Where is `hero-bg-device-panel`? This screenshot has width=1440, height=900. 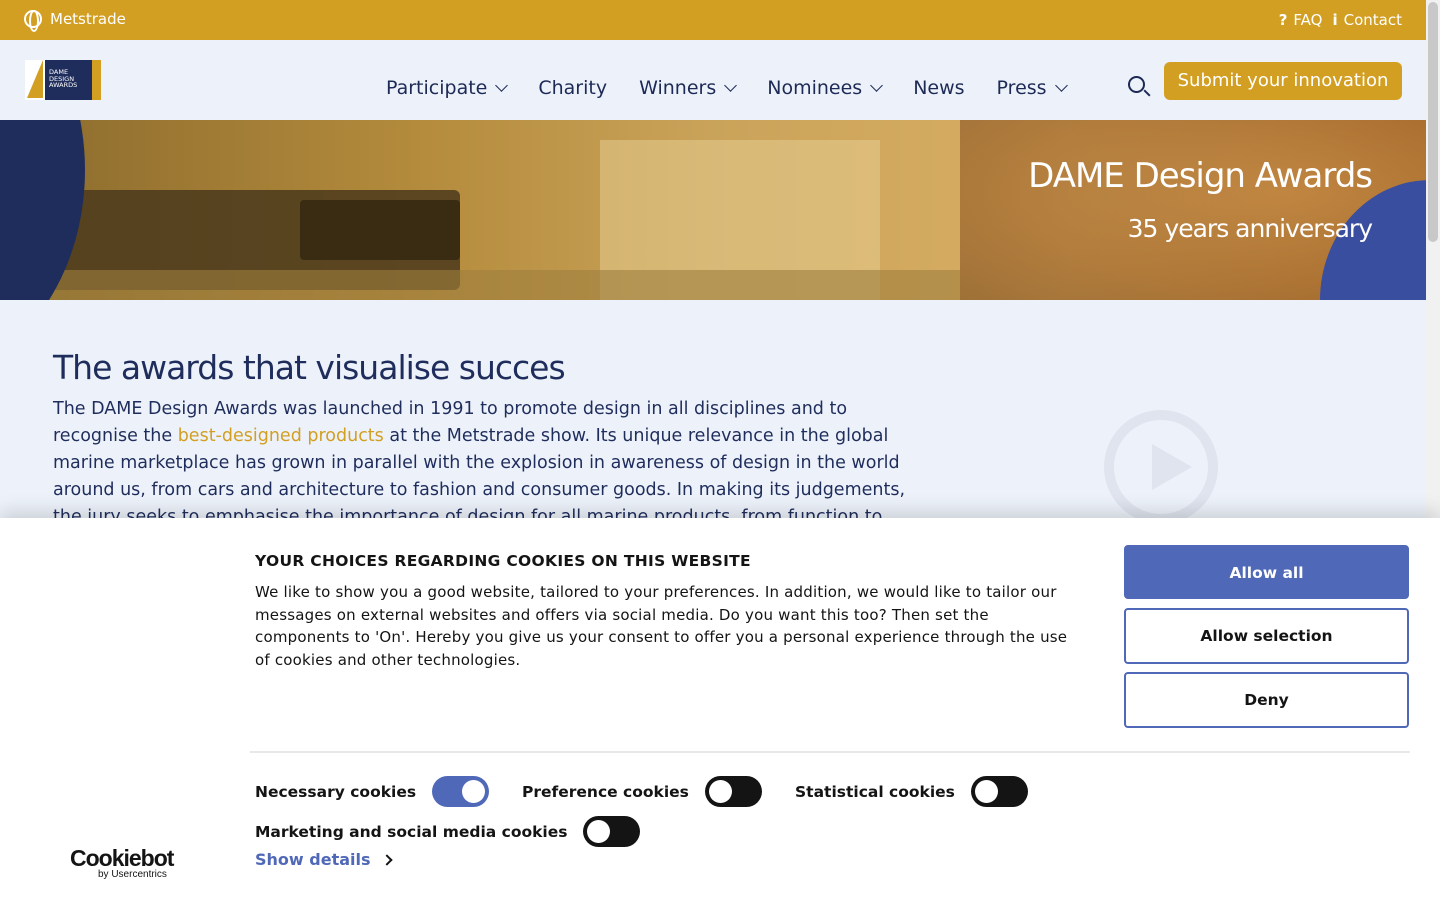 hero-bg-device-panel is located at coordinates (380, 230).